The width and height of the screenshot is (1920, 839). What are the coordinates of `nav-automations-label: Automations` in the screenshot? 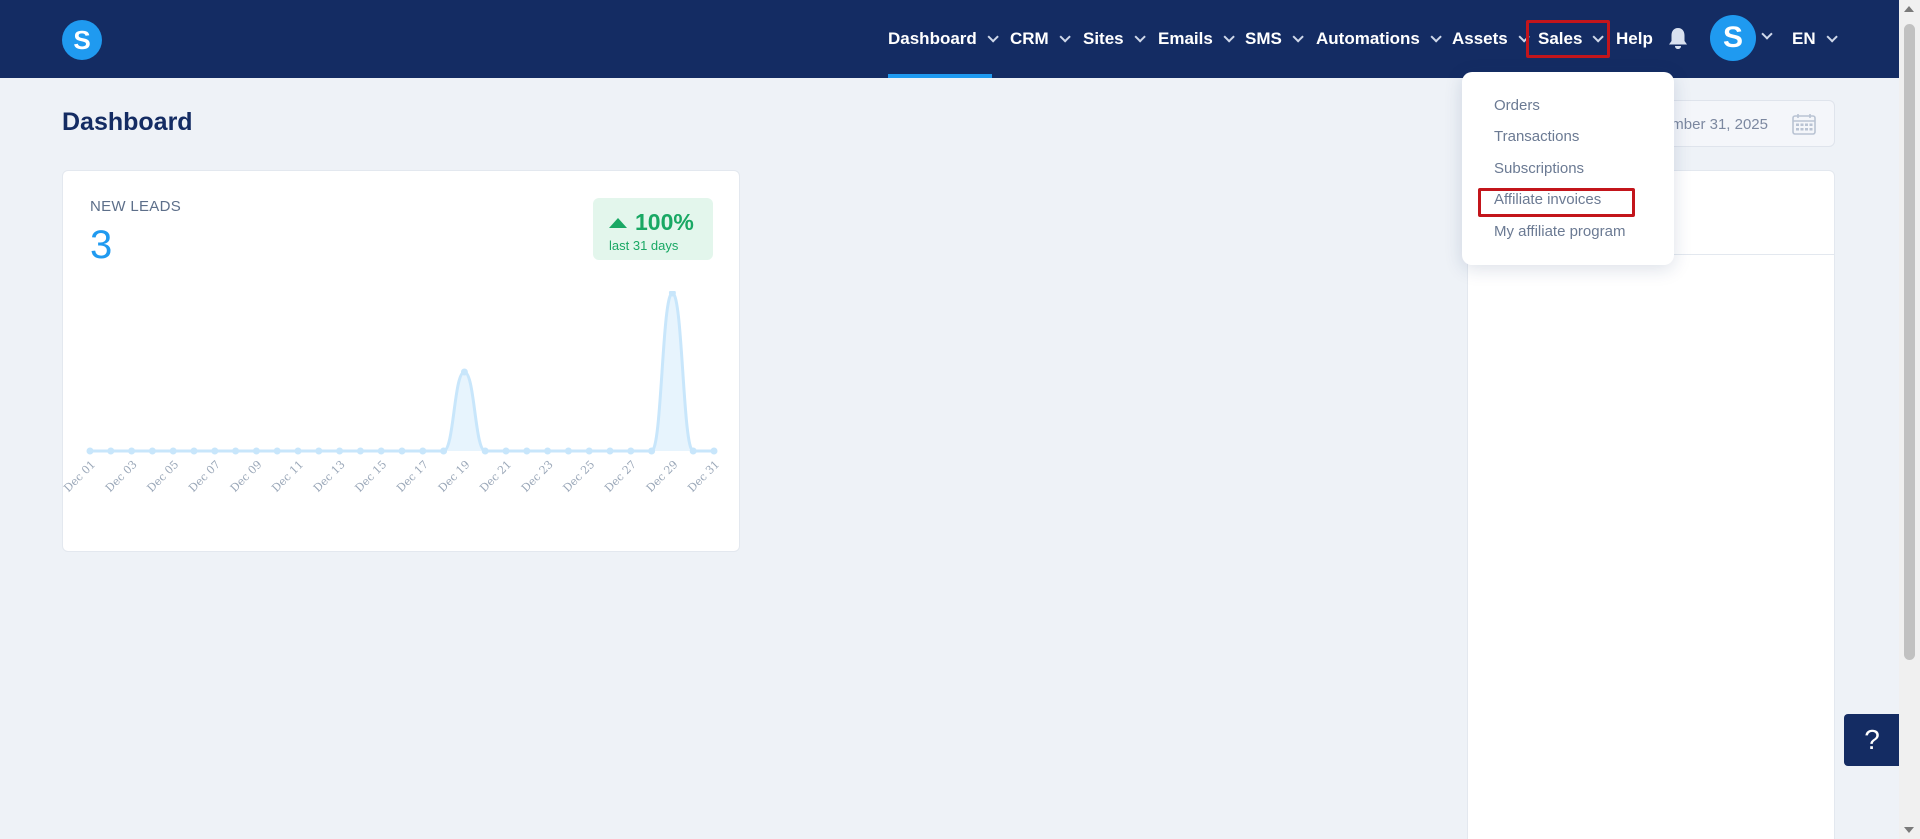 It's located at (1368, 38).